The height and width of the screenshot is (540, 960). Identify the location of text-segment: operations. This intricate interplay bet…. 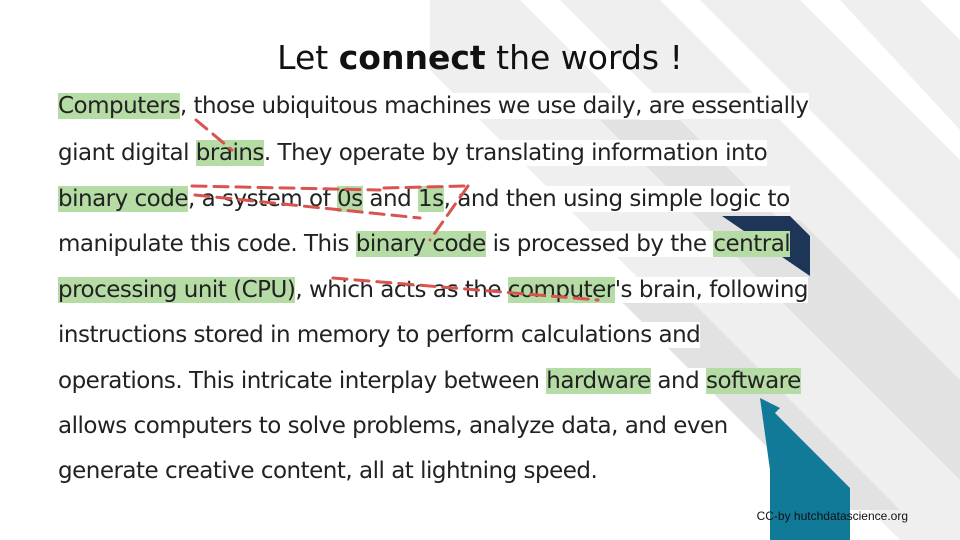
(302, 381).